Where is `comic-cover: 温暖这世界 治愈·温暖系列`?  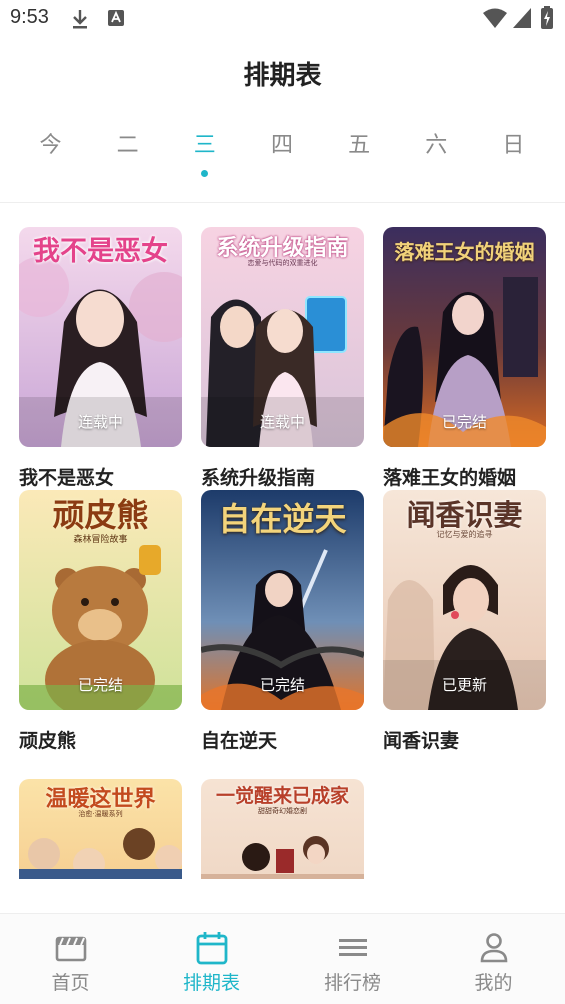 comic-cover: 温暖这世界 治愈·温暖系列 is located at coordinates (100, 829).